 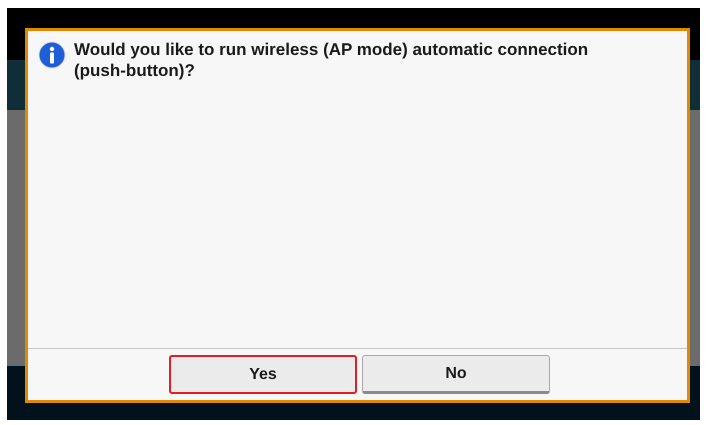 What do you see at coordinates (456, 374) in the screenshot?
I see `dialog-button: No` at bounding box center [456, 374].